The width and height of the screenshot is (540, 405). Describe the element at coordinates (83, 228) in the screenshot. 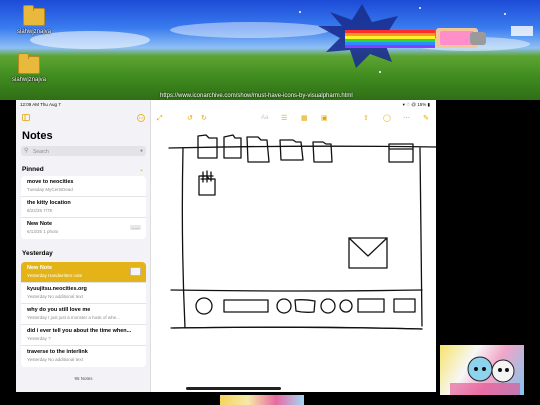

I see `list-item: New Note 6/13/25 1 photo – —` at that location.